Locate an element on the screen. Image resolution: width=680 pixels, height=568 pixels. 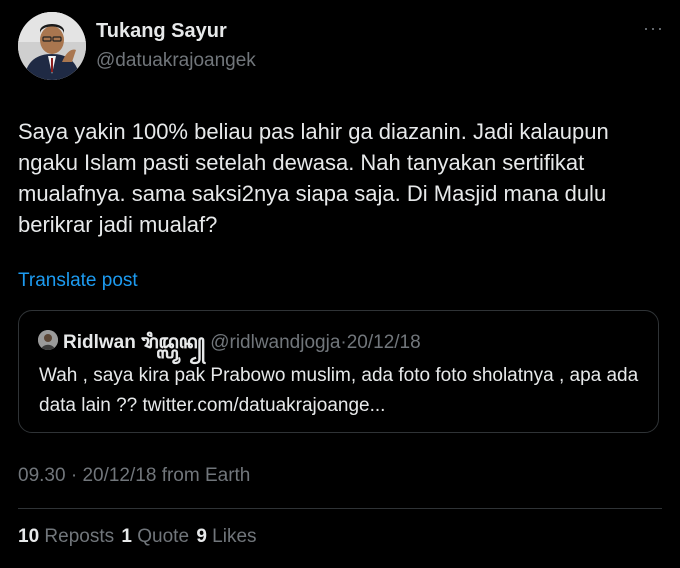
author-photo is located at coordinates (52, 46).